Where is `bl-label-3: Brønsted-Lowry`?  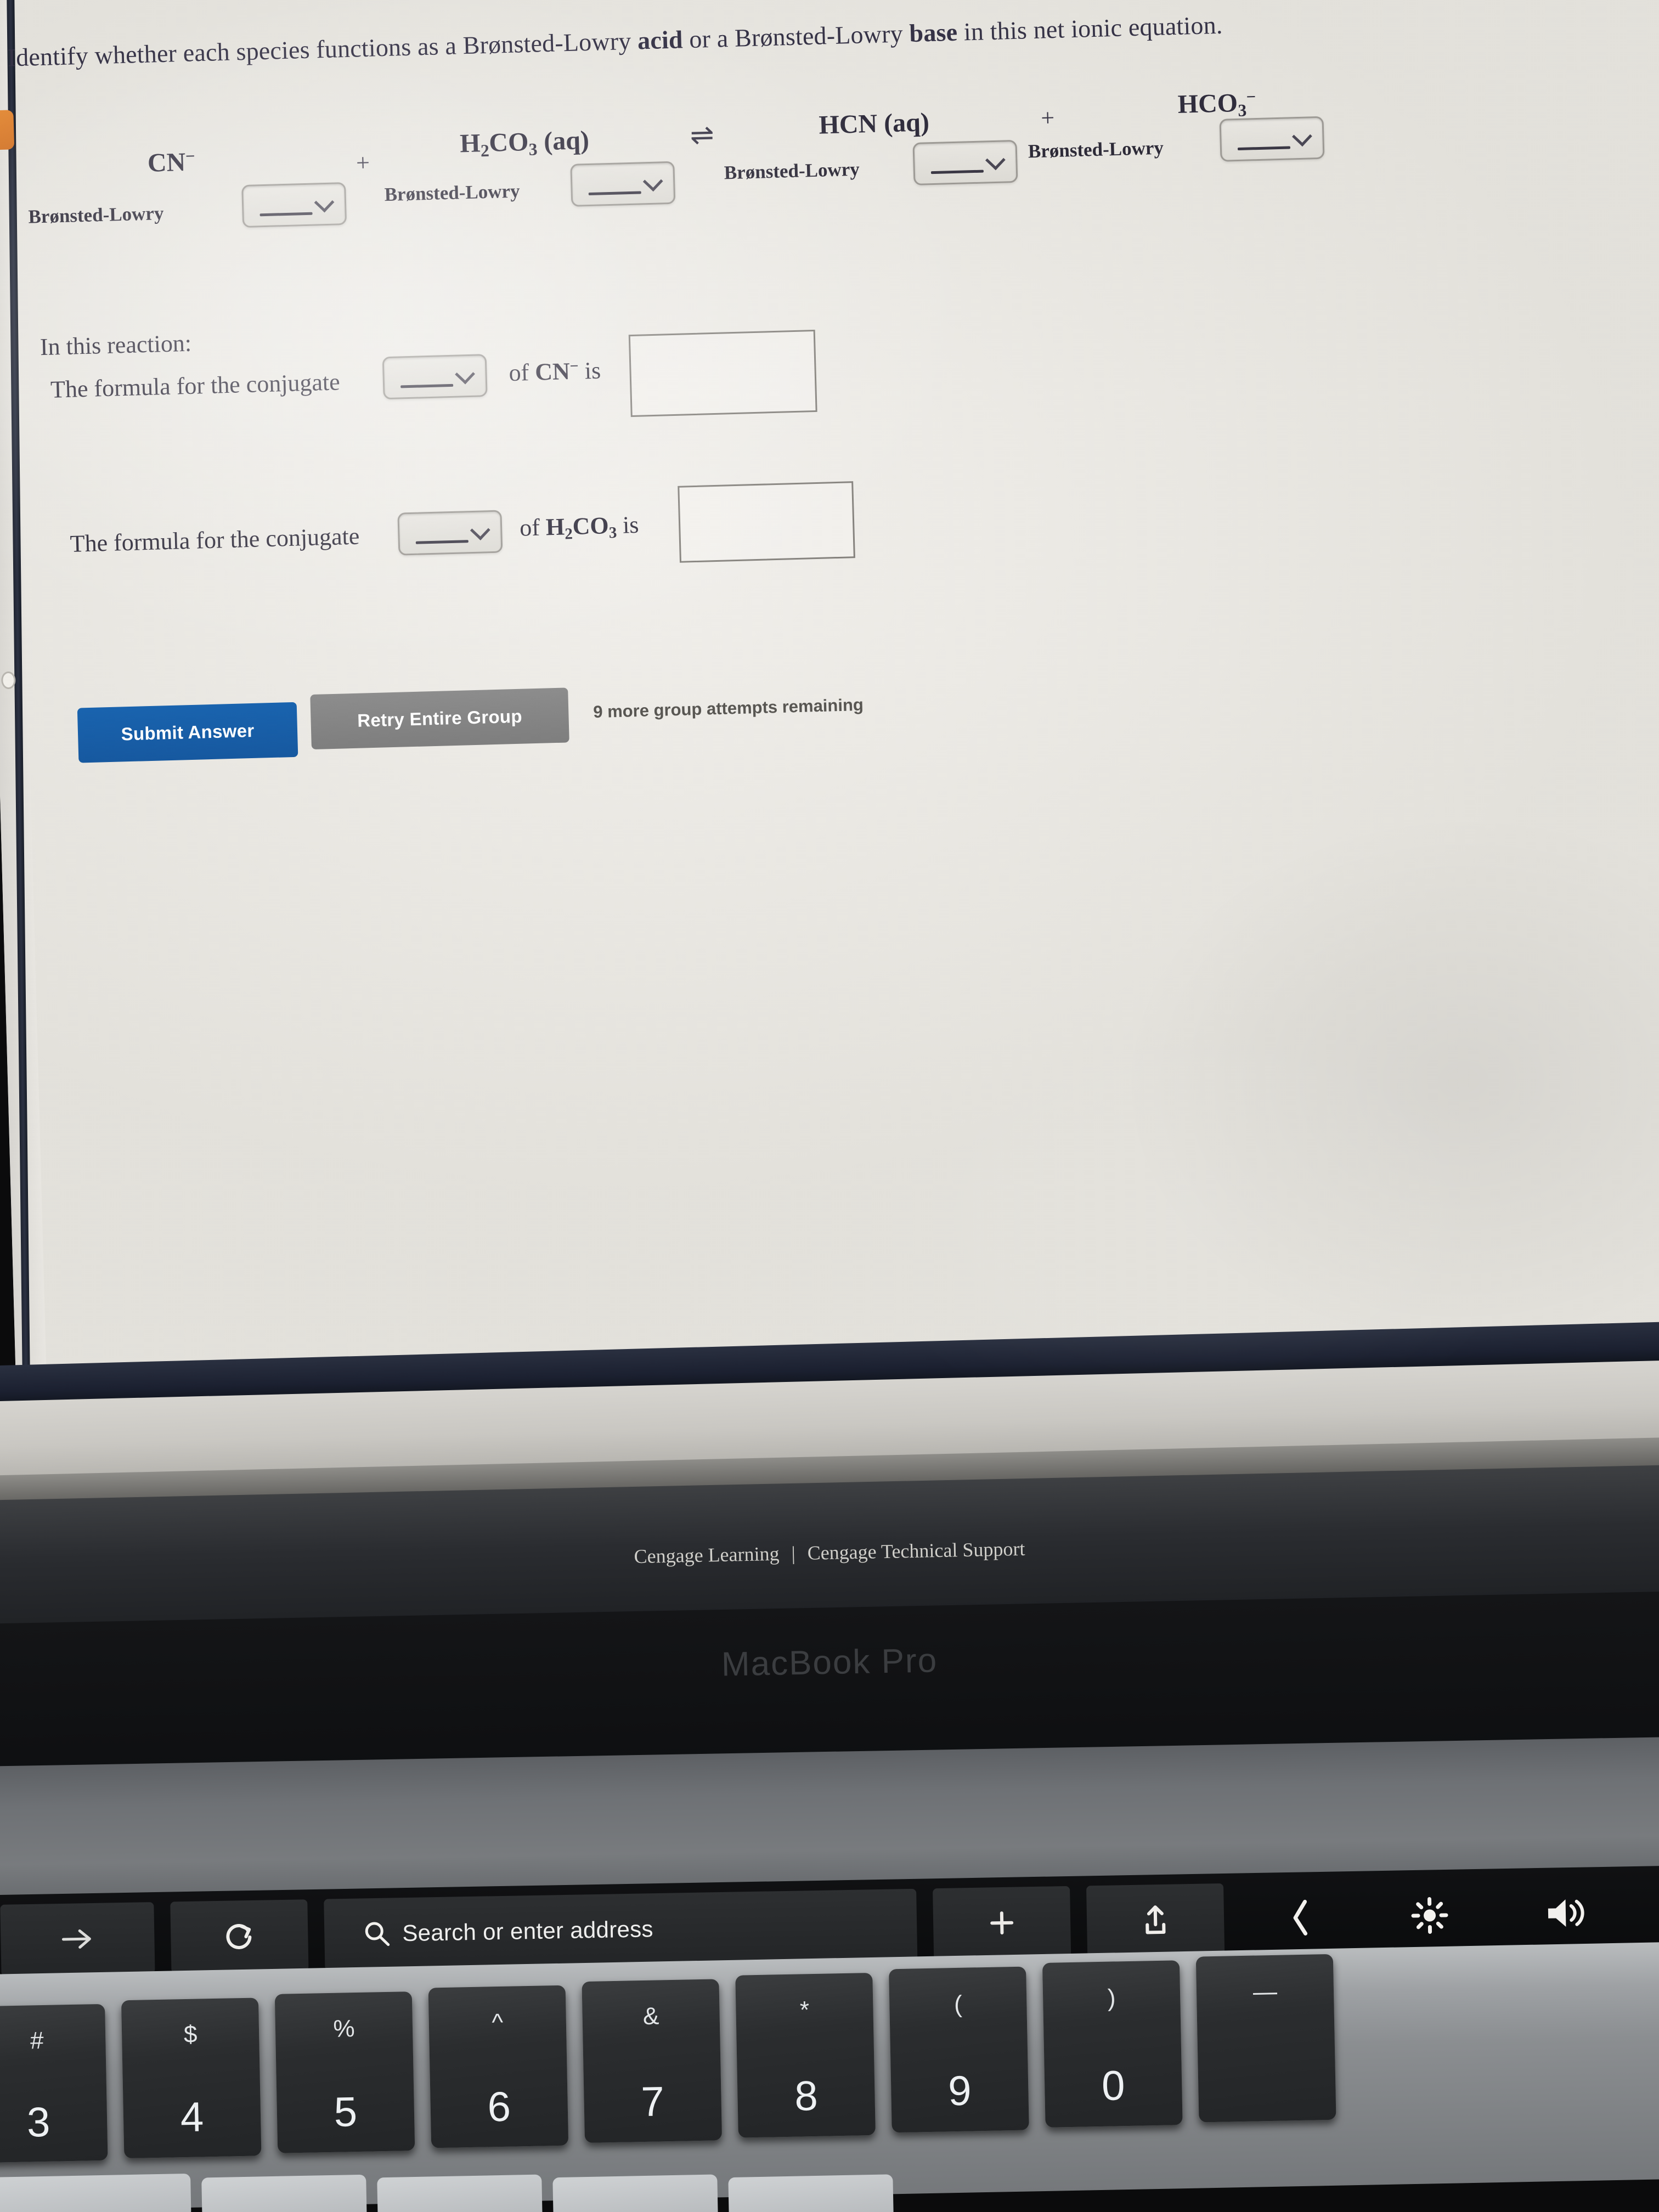 bl-label-3: Brønsted-Lowry is located at coordinates (792, 171).